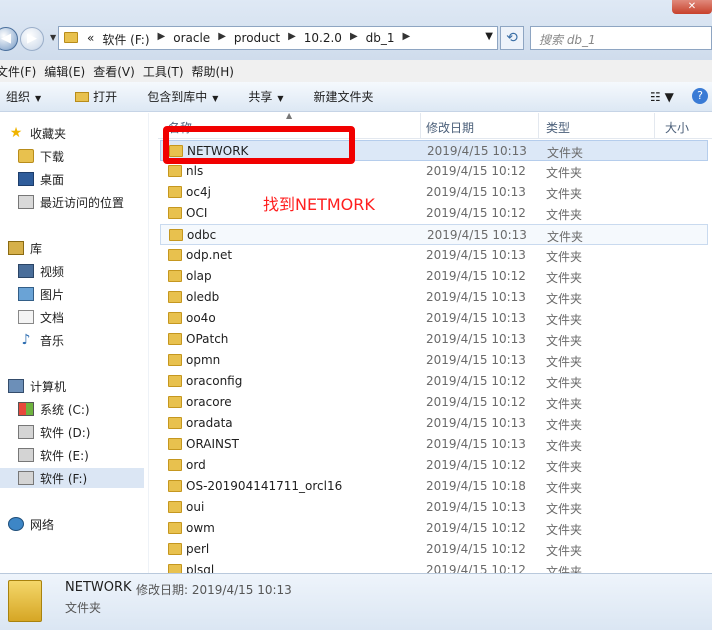  What do you see at coordinates (692, 7) in the screenshot?
I see `close-button: ✕` at bounding box center [692, 7].